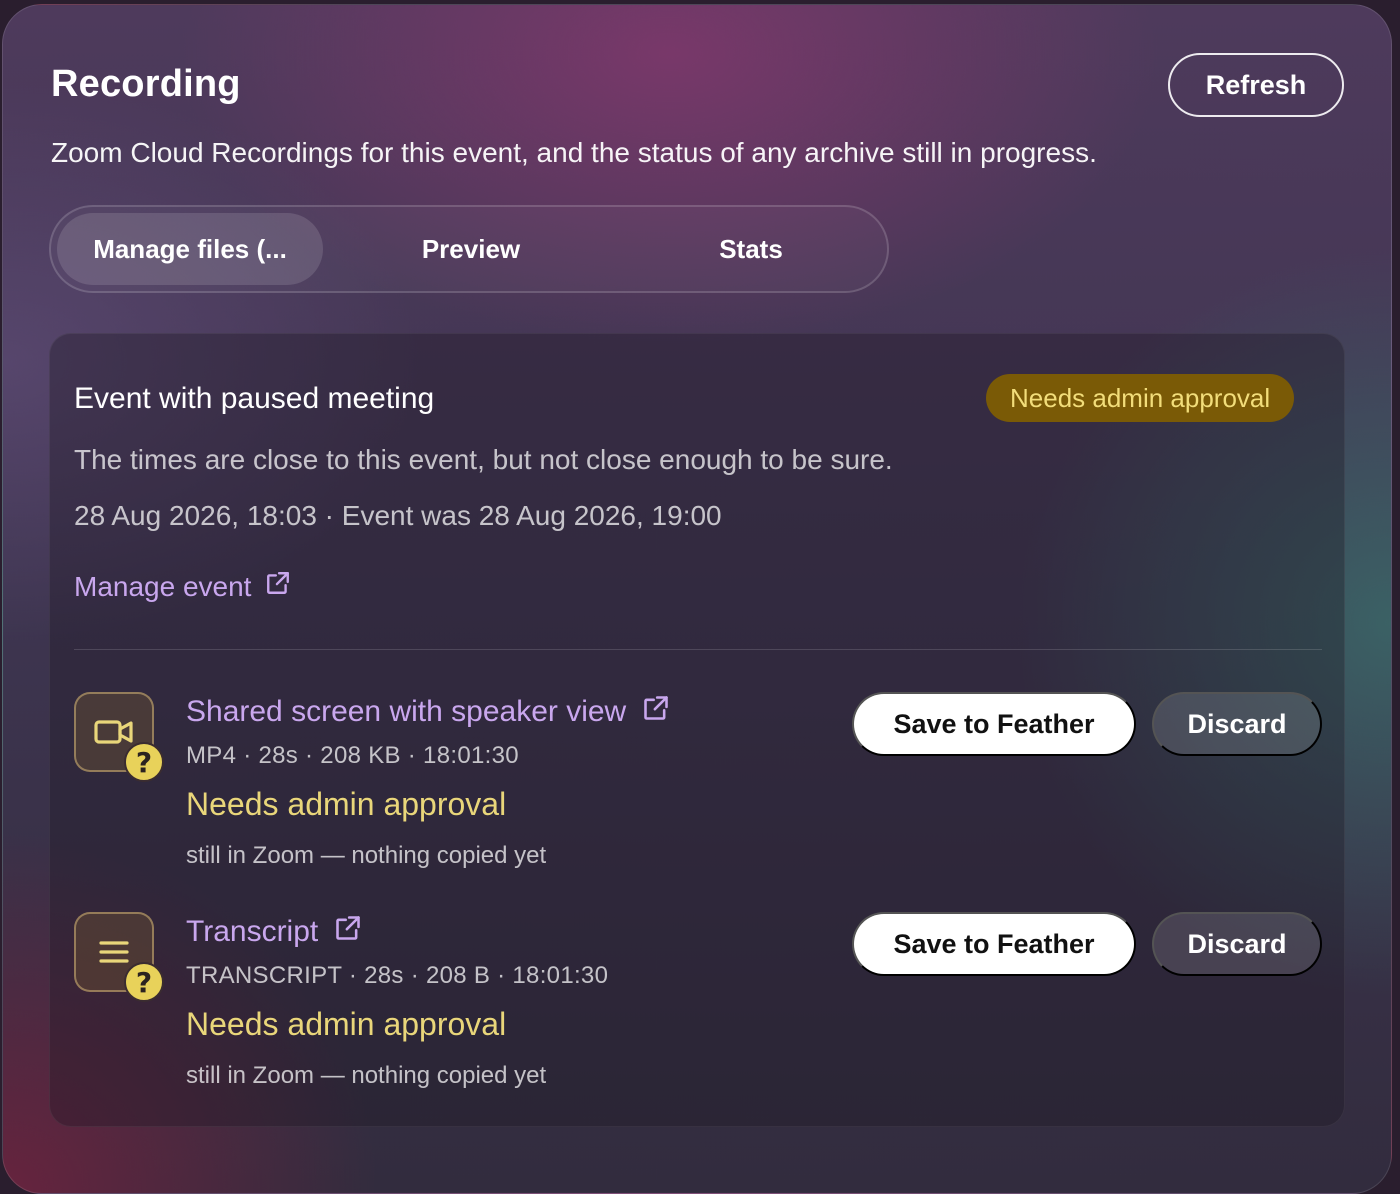  Describe the element at coordinates (146, 84) in the screenshot. I see `page-title: Recording` at that location.